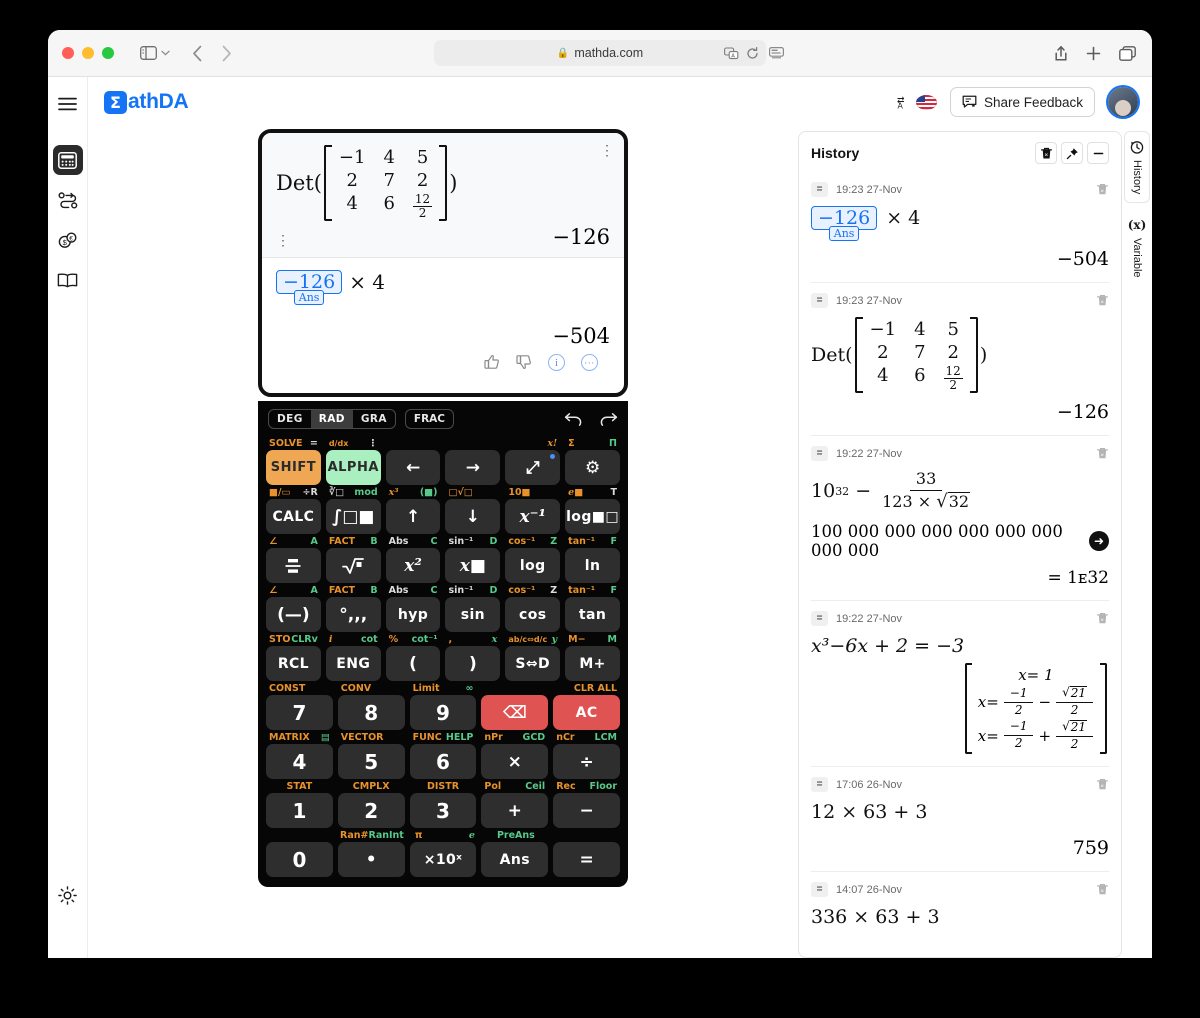  Describe the element at coordinates (608, 419) in the screenshot. I see `redo-icon` at that location.